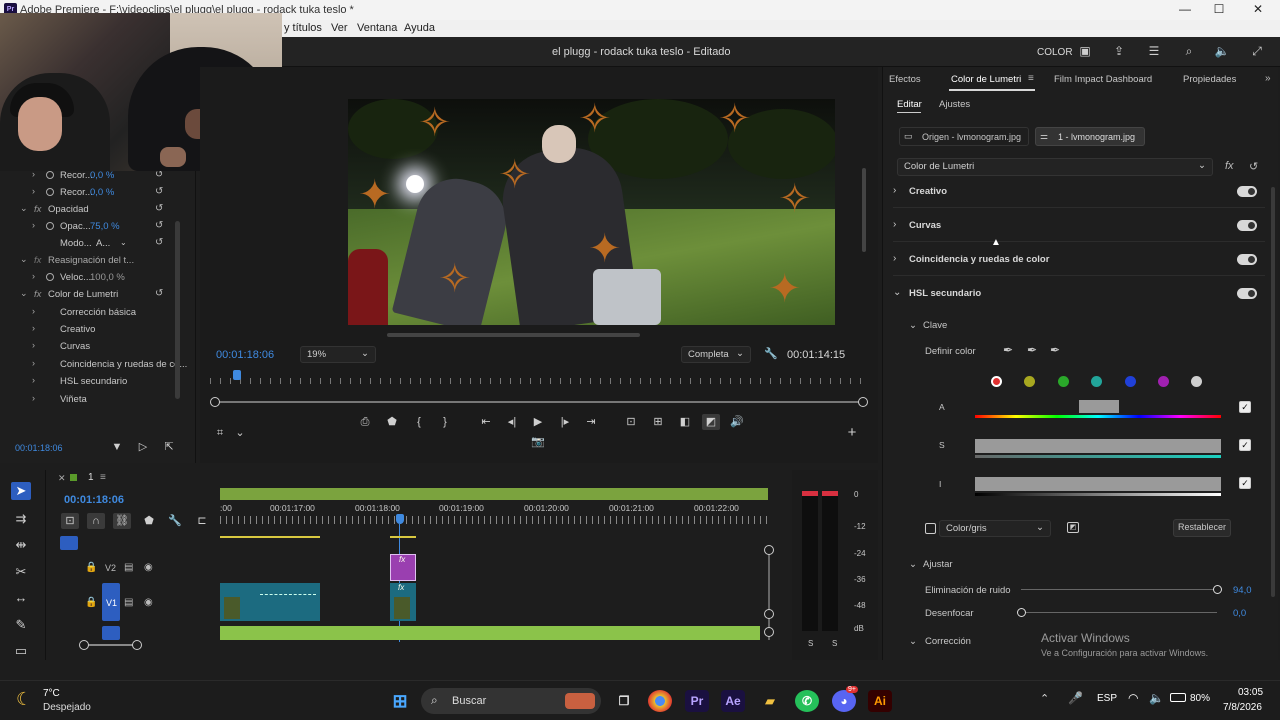  What do you see at coordinates (1242, 590) in the screenshot?
I see `eliminacion-ruido-value: 94,0` at bounding box center [1242, 590].